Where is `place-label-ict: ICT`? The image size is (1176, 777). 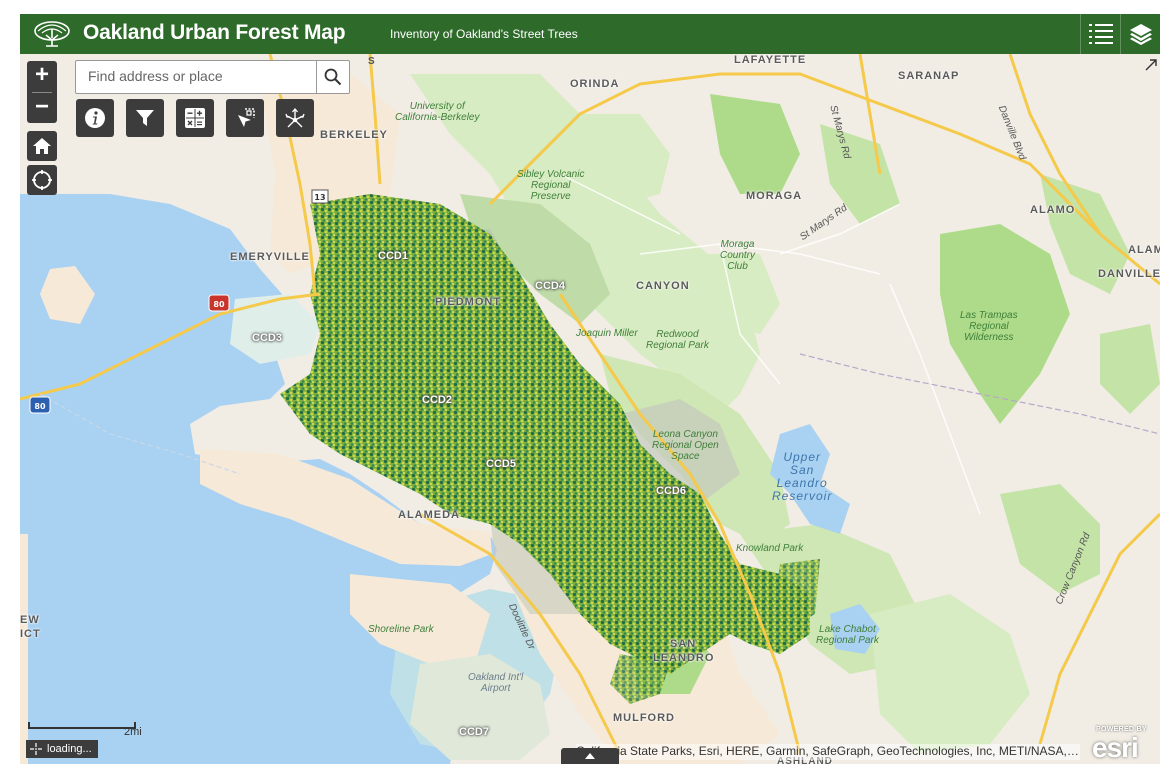
place-label-ict: ICT is located at coordinates (30, 634).